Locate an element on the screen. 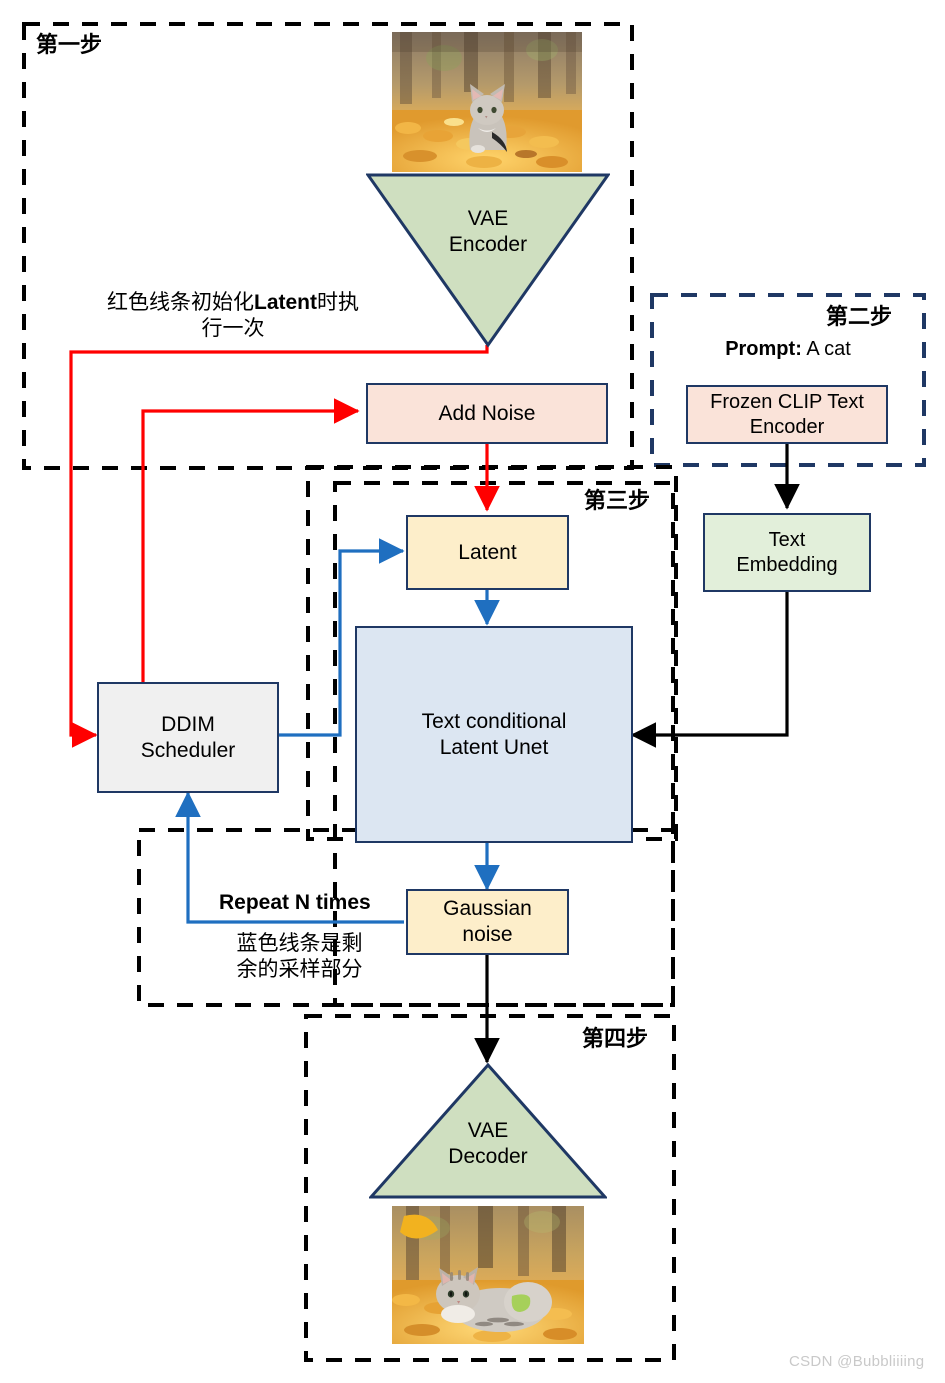 Image resolution: width=945 pixels, height=1383 pixels. frozen-clip-text-encoder-node: Frozen CLIP Text Encoder is located at coordinates (787, 414).